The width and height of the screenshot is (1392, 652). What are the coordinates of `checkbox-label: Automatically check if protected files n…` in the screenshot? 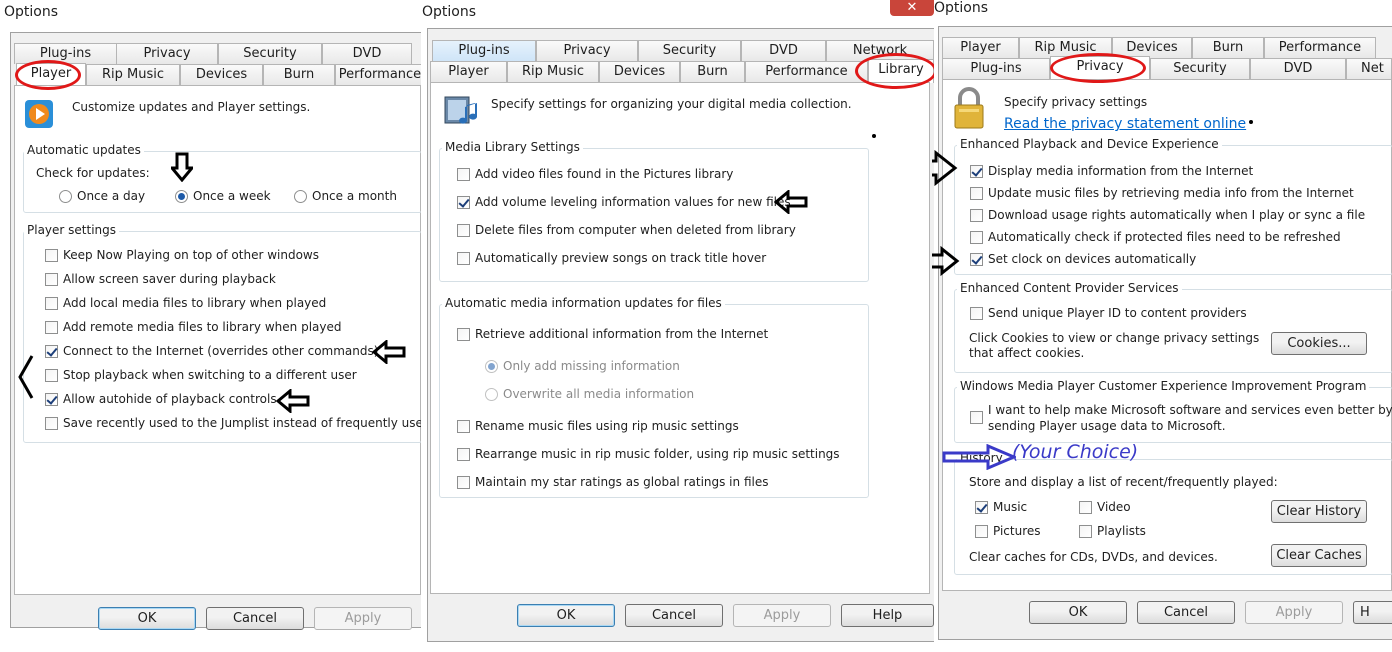 It's located at (1164, 237).